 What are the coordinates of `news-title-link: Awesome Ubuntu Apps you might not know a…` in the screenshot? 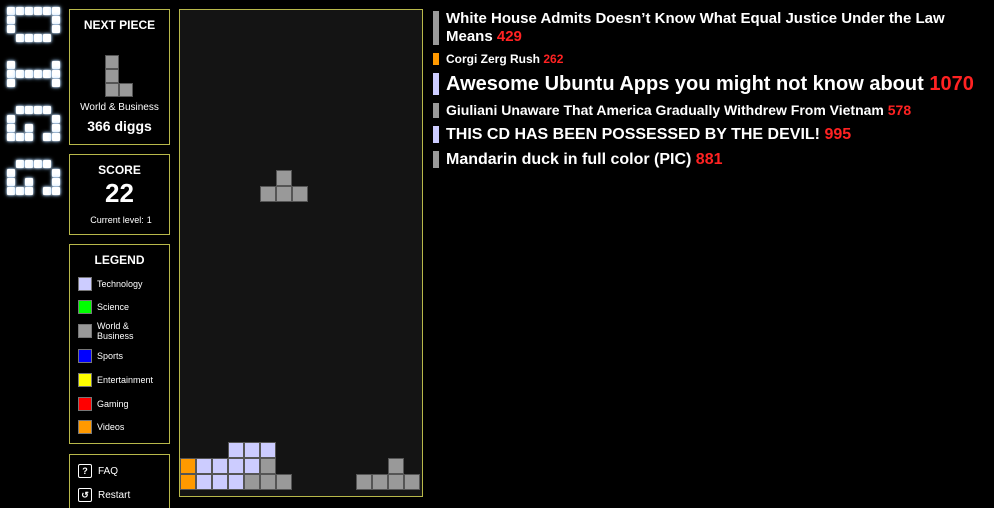 It's located at (687, 84).